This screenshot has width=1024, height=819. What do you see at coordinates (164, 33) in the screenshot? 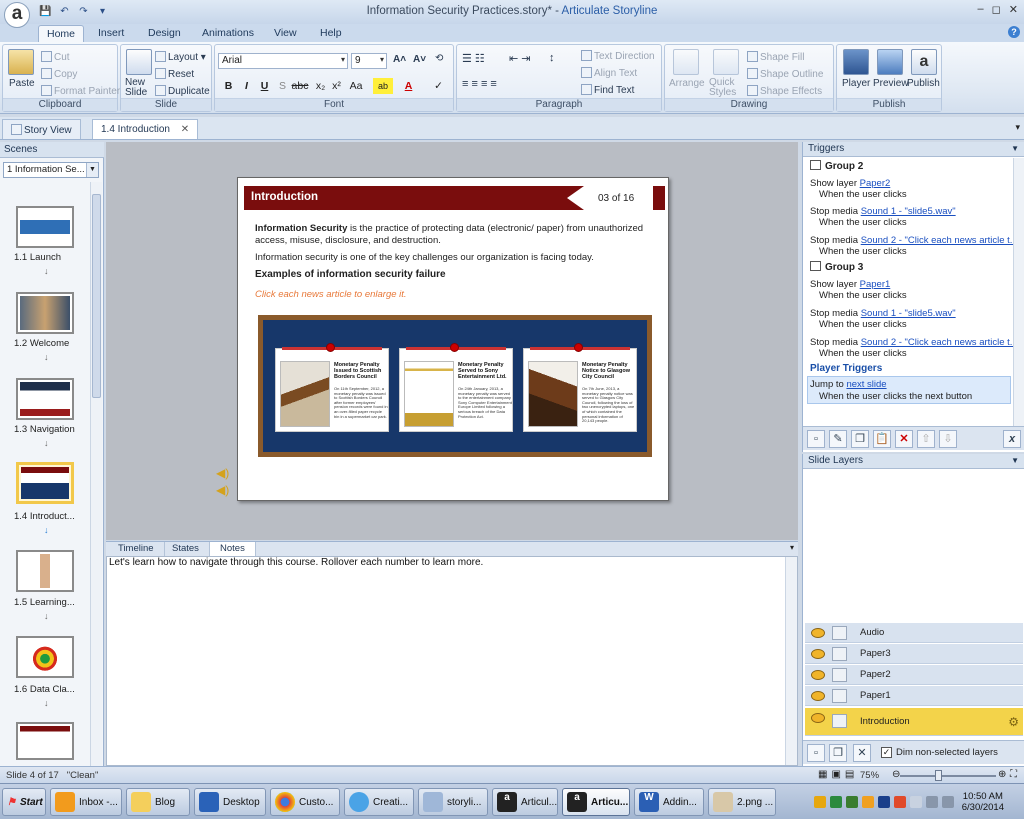
I see `tab-design: Design` at bounding box center [164, 33].